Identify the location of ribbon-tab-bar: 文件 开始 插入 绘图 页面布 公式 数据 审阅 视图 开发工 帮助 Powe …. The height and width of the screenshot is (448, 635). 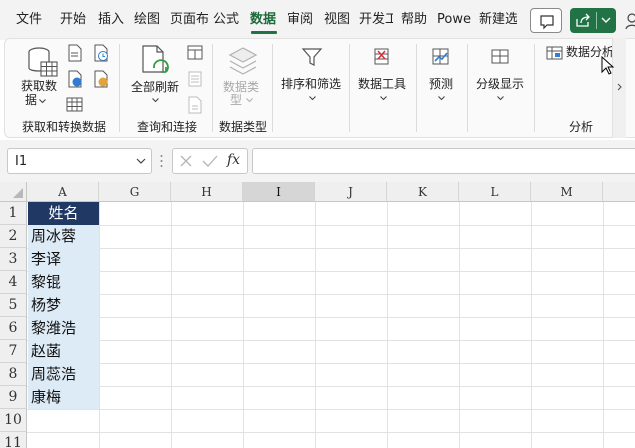
(317, 20).